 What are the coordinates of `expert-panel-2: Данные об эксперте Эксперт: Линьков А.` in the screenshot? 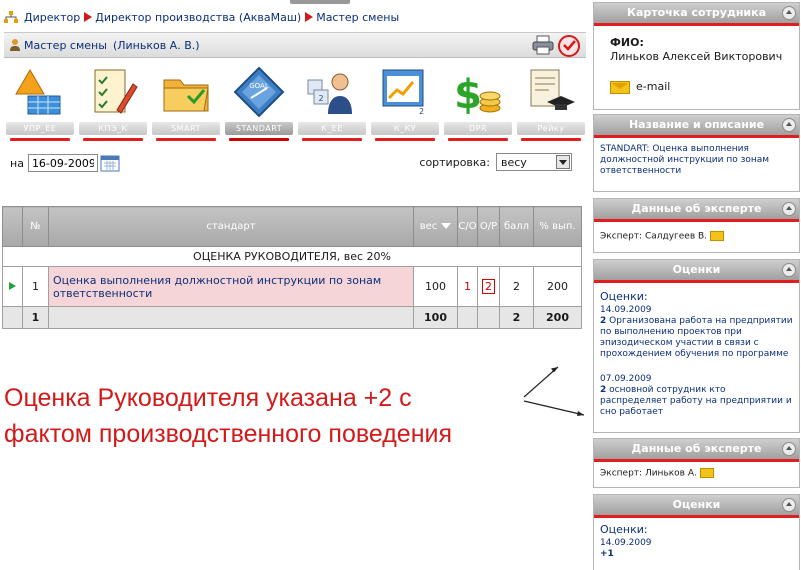 It's located at (696, 463).